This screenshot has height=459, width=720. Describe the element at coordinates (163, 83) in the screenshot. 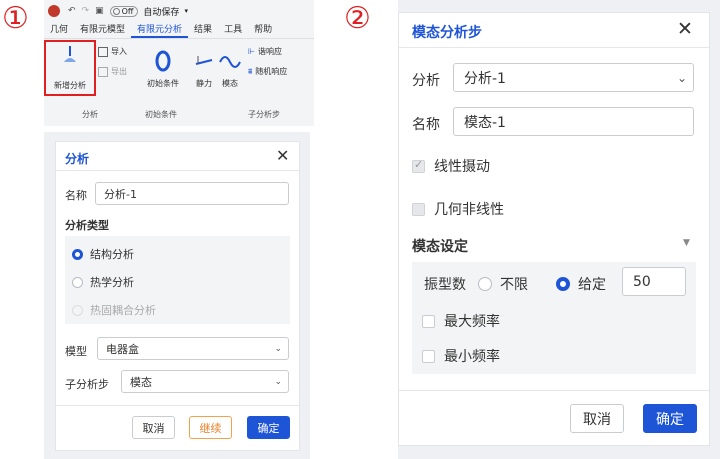

I see `initial-conditions-label: 初始条件` at that location.